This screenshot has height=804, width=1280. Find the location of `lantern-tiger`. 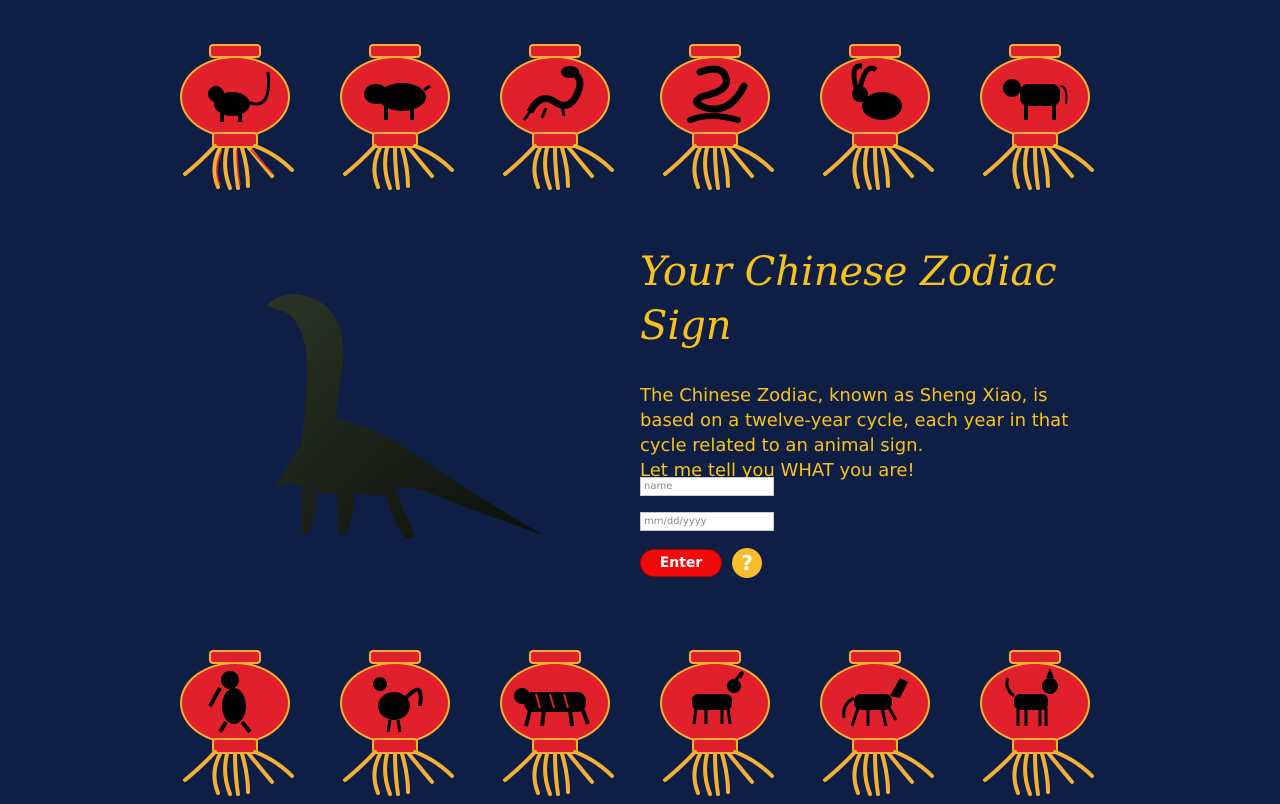

lantern-tiger is located at coordinates (560, 723).